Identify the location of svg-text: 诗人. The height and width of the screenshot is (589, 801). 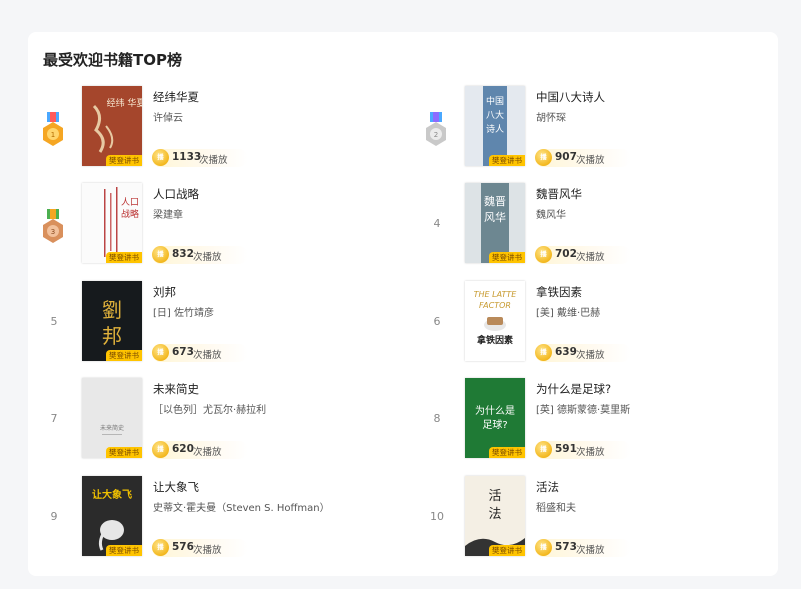
(495, 129).